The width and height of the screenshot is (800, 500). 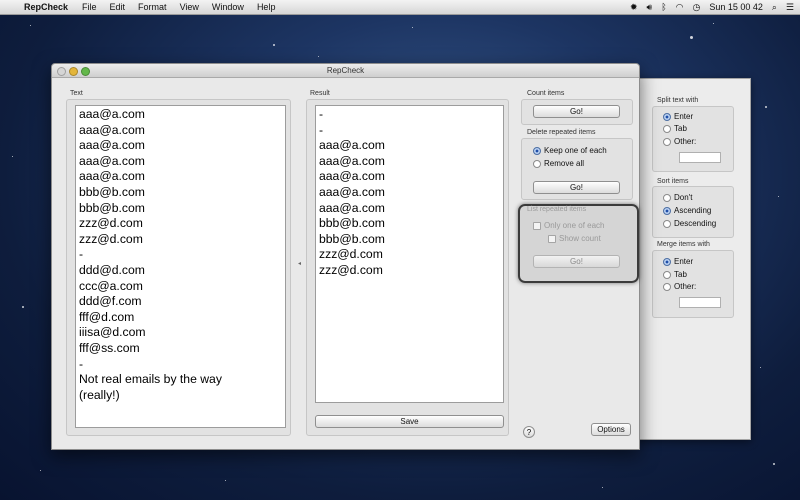 What do you see at coordinates (546, 93) in the screenshot?
I see `count-items-label: Count items` at bounding box center [546, 93].